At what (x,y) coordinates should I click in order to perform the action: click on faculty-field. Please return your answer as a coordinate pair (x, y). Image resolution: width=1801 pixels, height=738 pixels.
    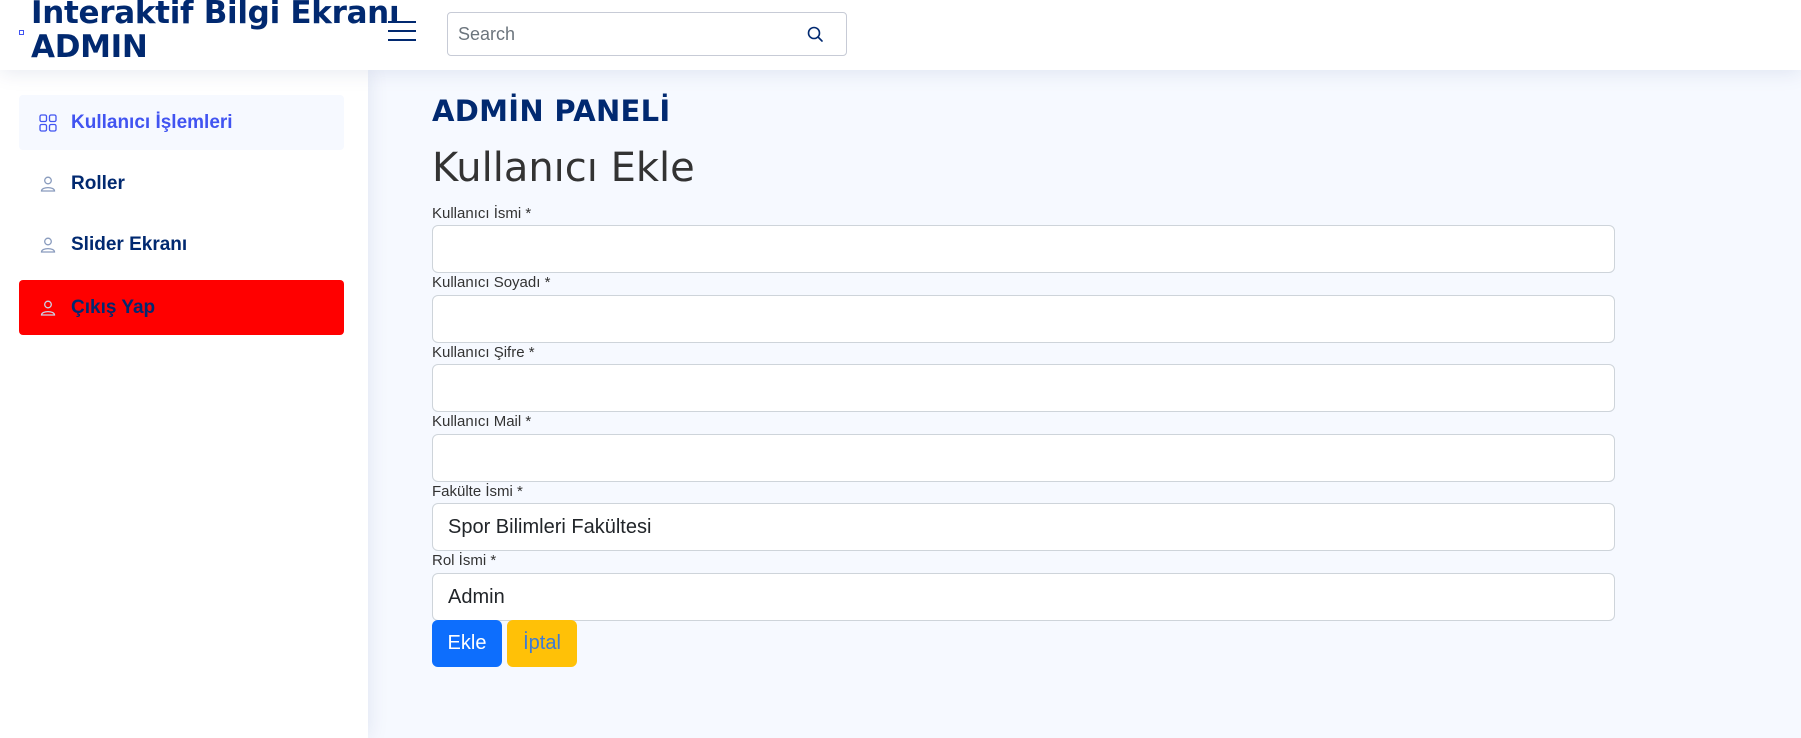
    Looking at the image, I should click on (1023, 527).